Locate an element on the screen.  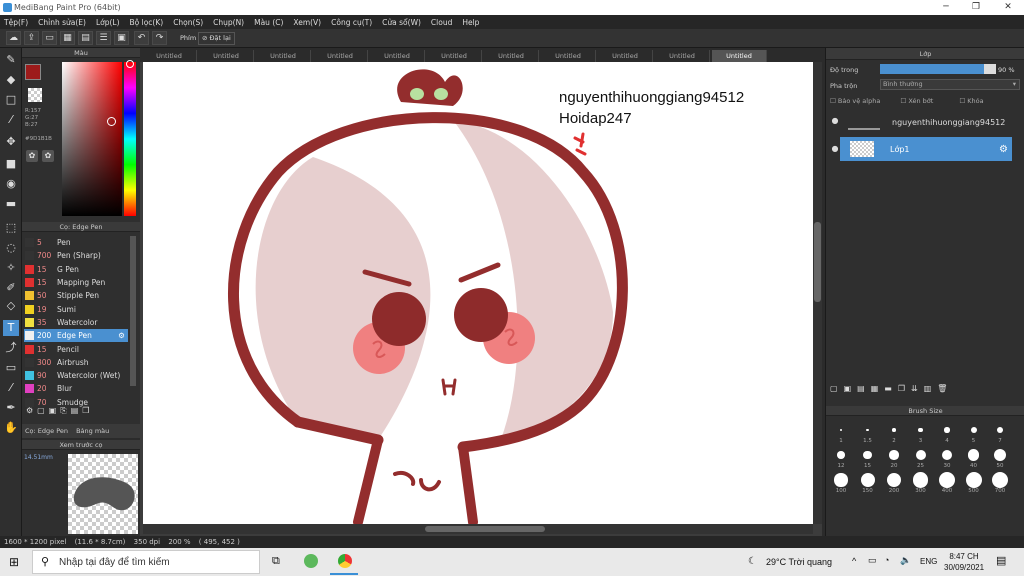
comment-icon: ▭ is located at coordinates (49, 38).